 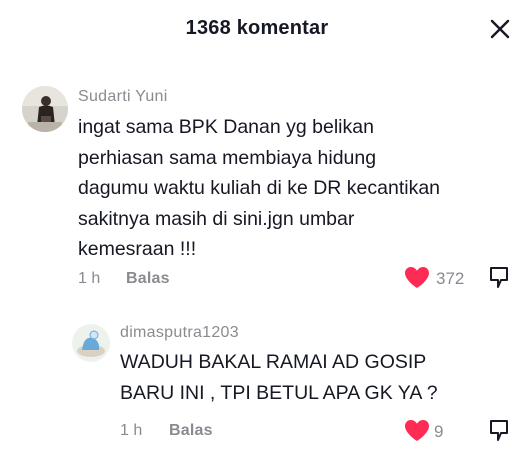 I want to click on comments-header: 1368 komentar, so click(x=257, y=31).